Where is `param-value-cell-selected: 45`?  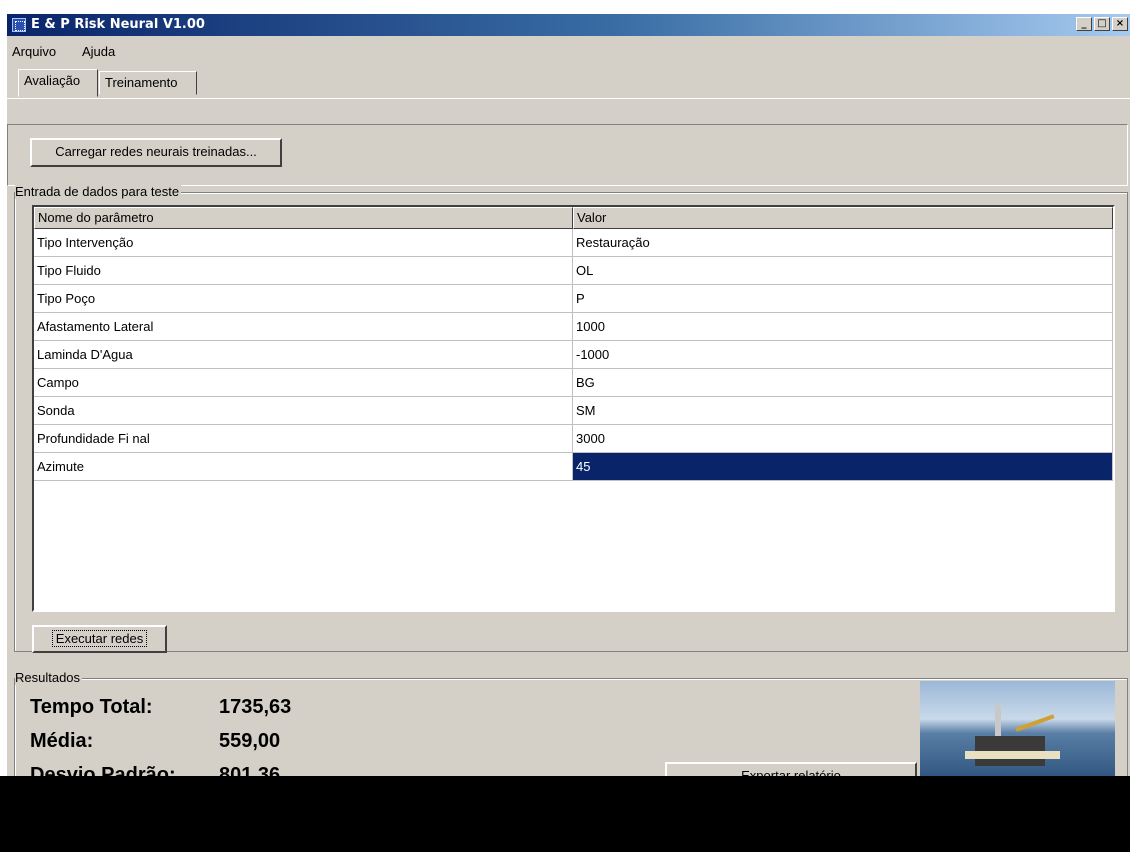 param-value-cell-selected: 45 is located at coordinates (843, 467).